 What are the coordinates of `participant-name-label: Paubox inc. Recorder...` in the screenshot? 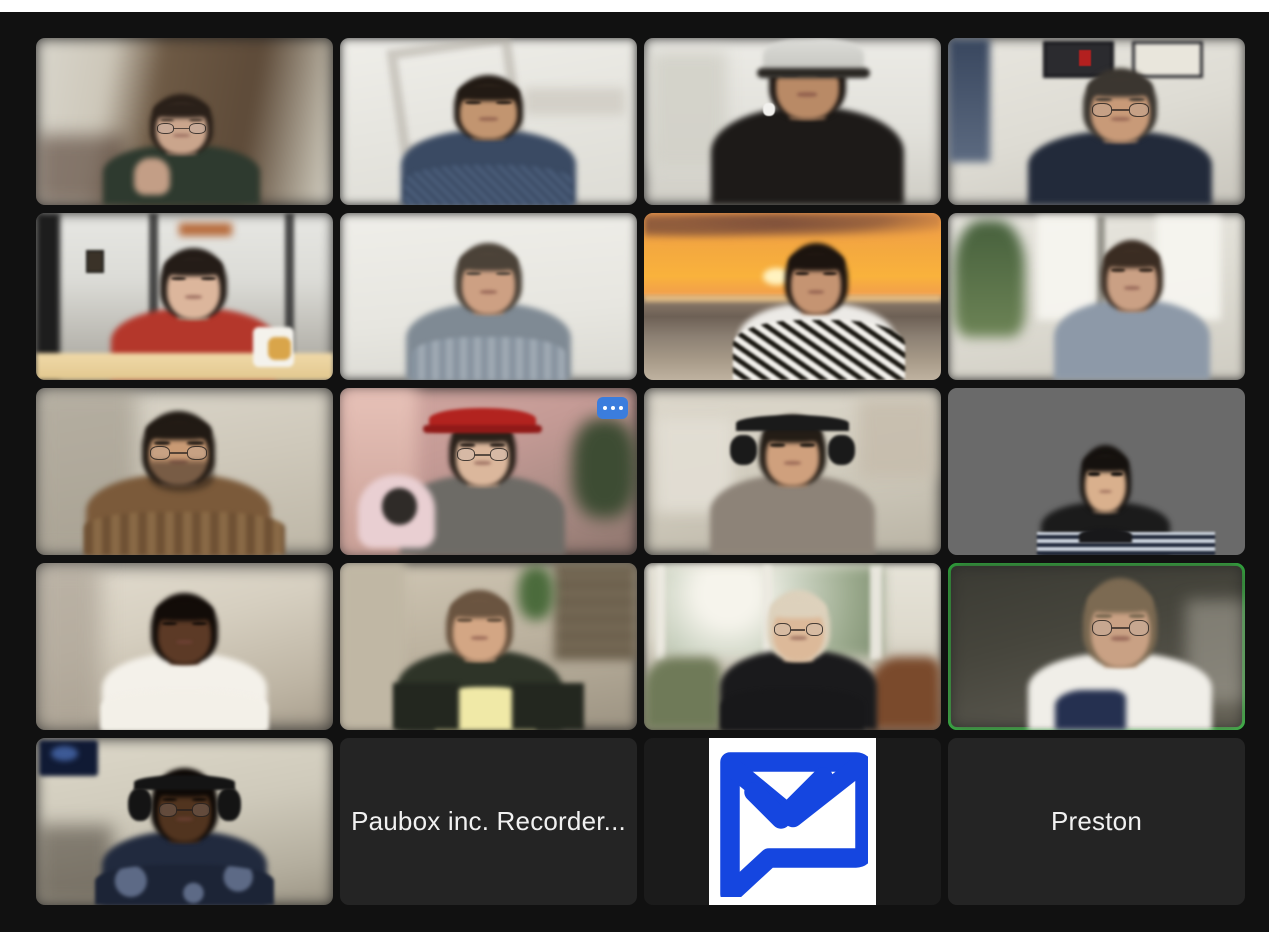 It's located at (488, 821).